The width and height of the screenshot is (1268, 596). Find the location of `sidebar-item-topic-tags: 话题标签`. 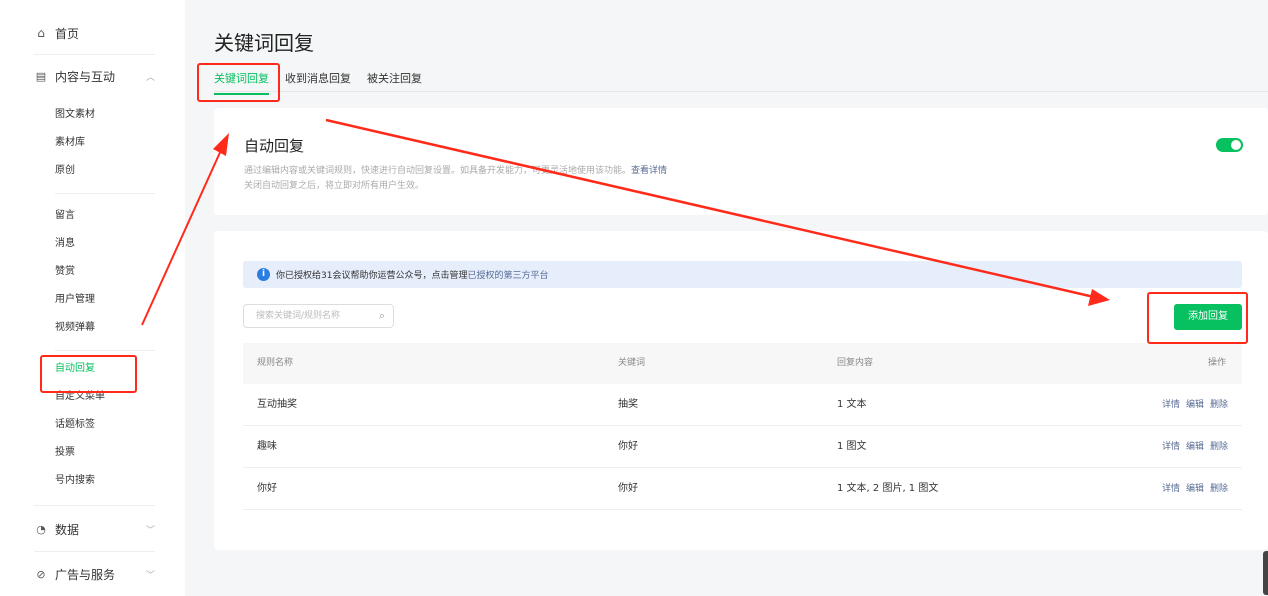

sidebar-item-topic-tags: 话题标签 is located at coordinates (92, 425).